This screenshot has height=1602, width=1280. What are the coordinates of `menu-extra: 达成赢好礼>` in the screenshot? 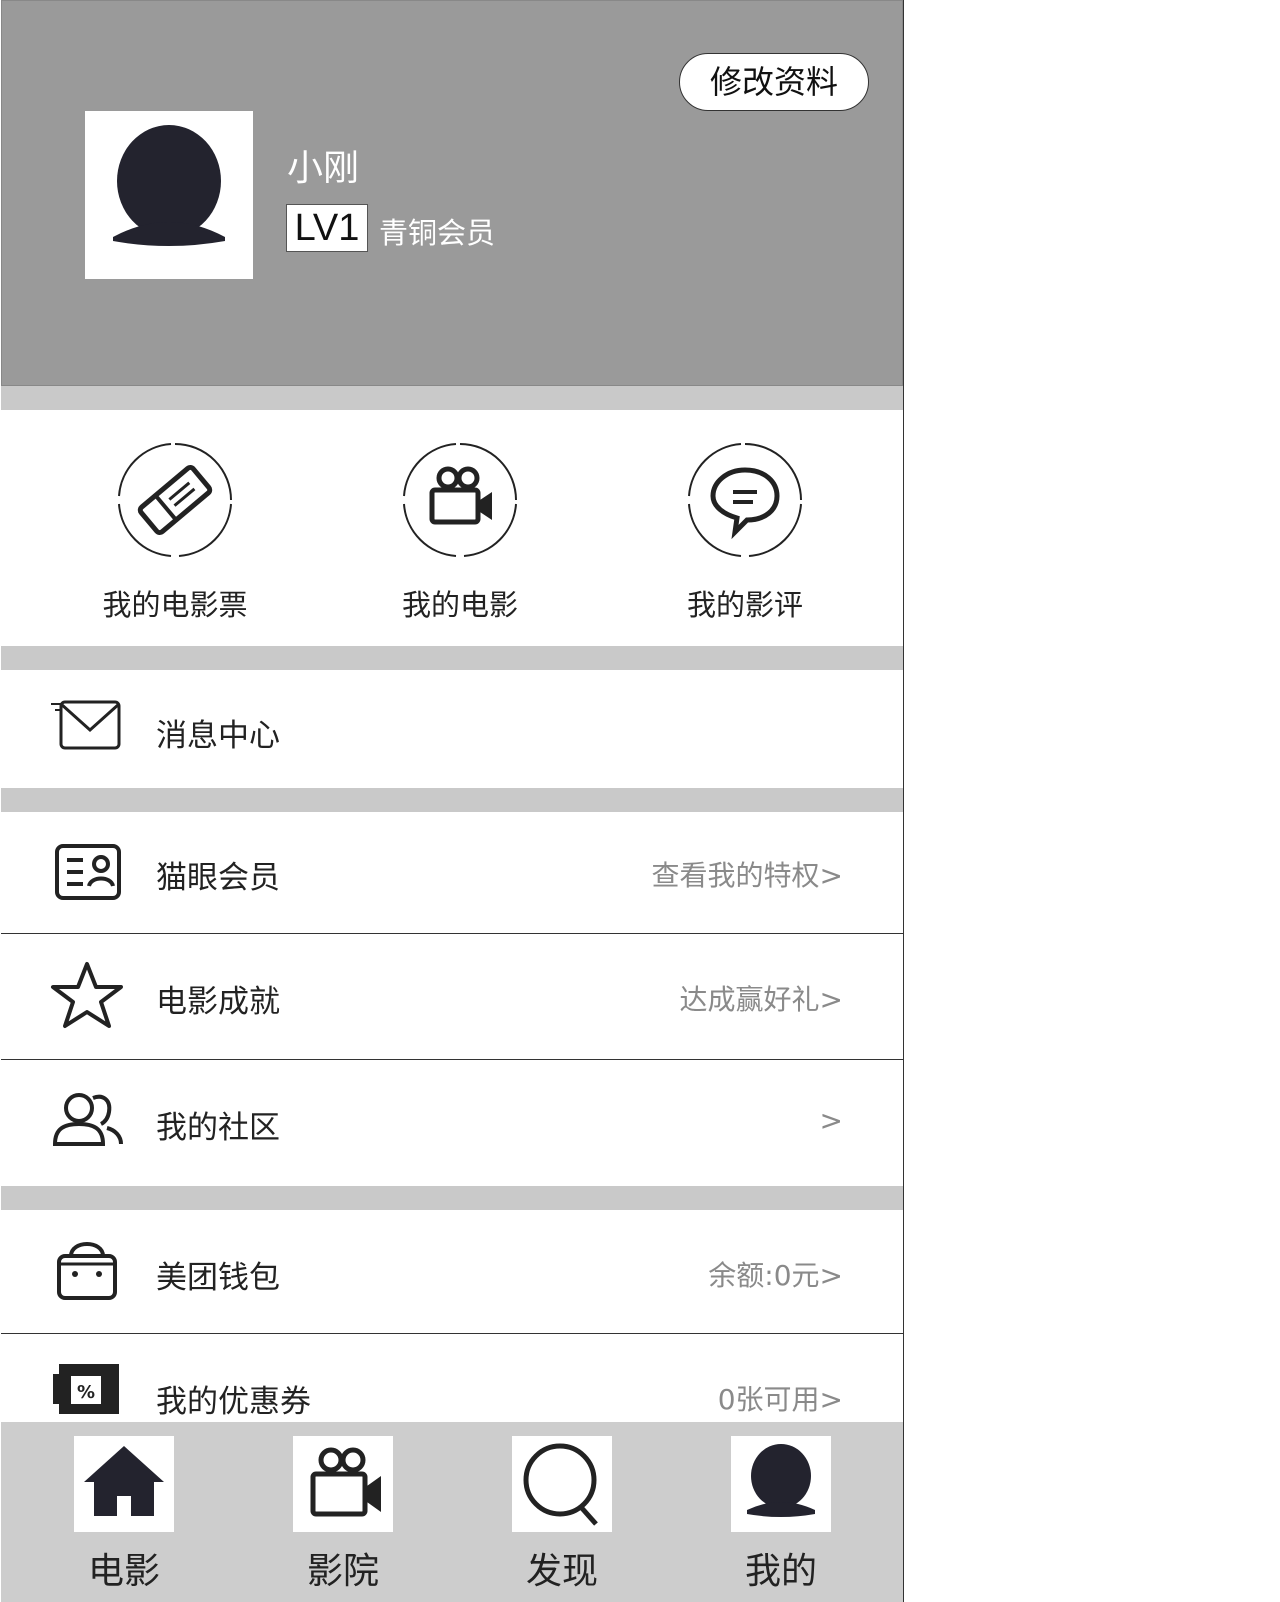 It's located at (761, 999).